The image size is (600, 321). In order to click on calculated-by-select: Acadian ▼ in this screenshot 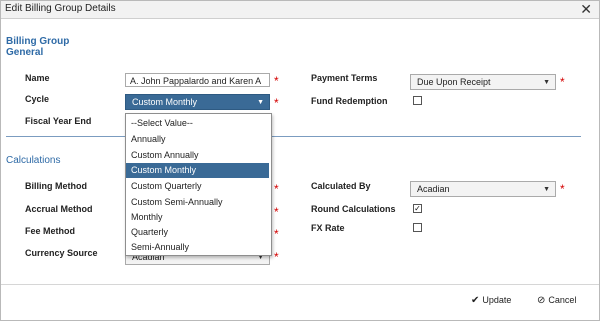, I will do `click(483, 189)`.